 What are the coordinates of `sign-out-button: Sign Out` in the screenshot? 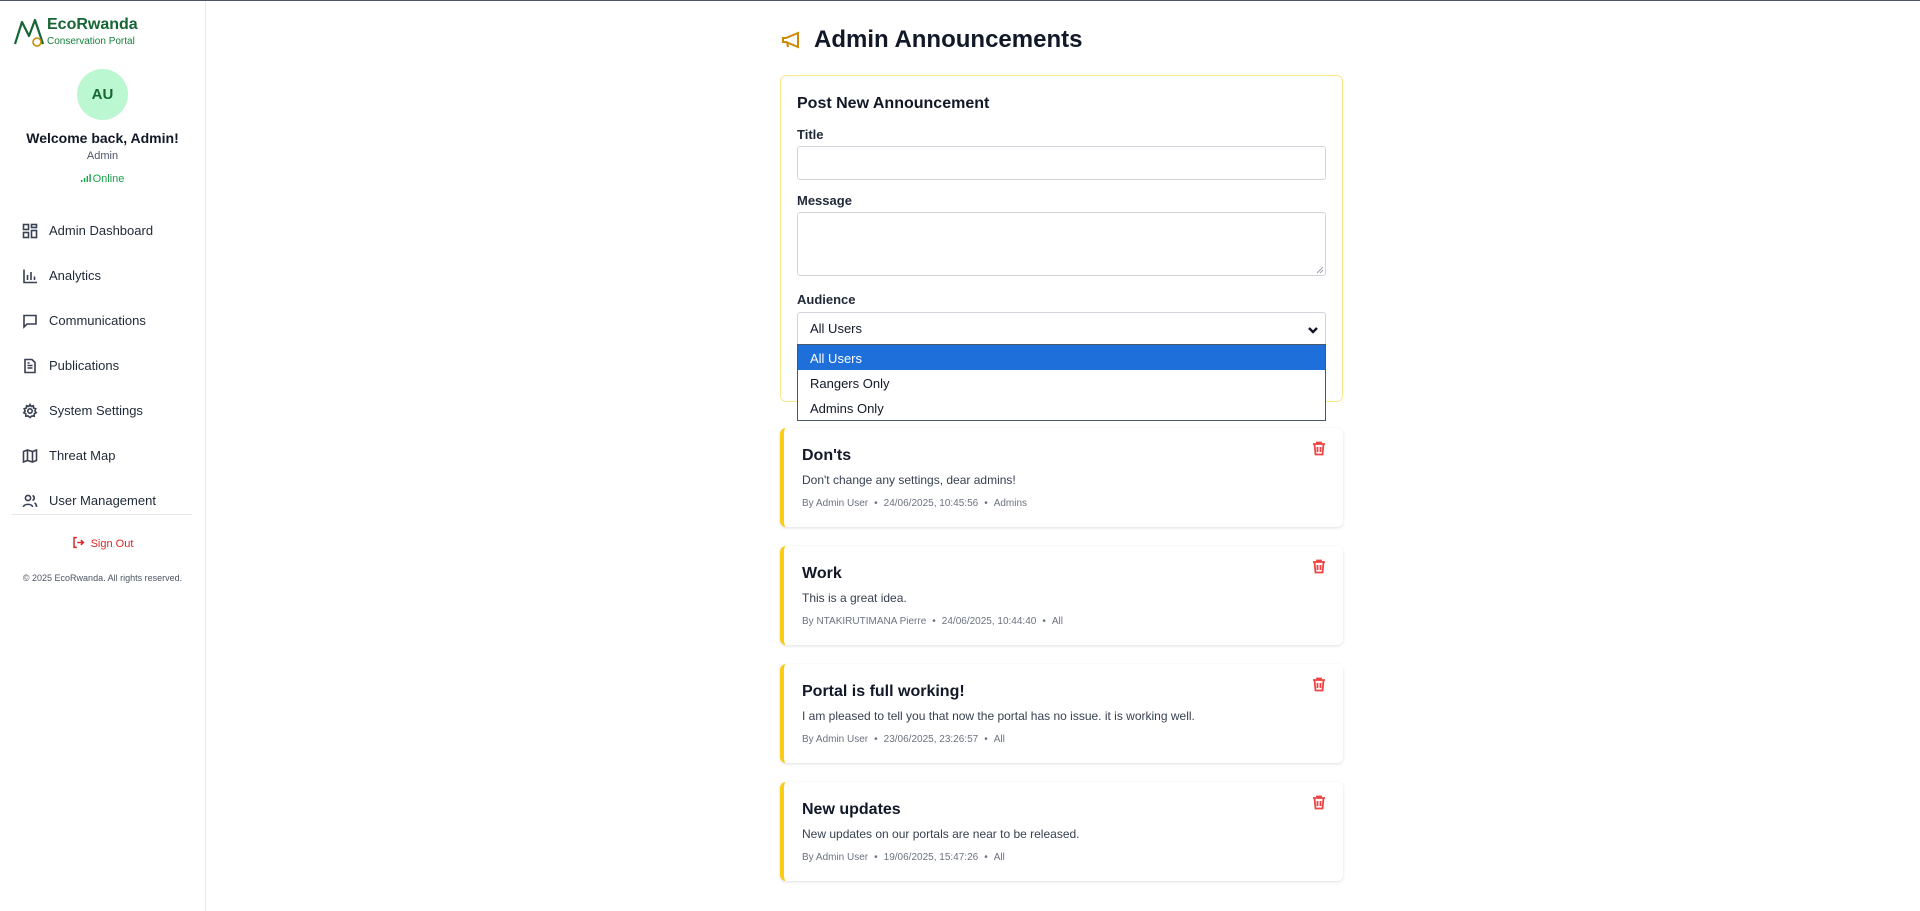 It's located at (102, 543).